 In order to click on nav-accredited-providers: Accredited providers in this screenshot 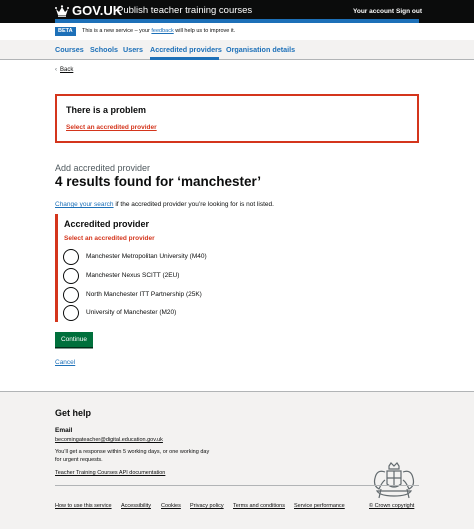, I will do `click(186, 49)`.